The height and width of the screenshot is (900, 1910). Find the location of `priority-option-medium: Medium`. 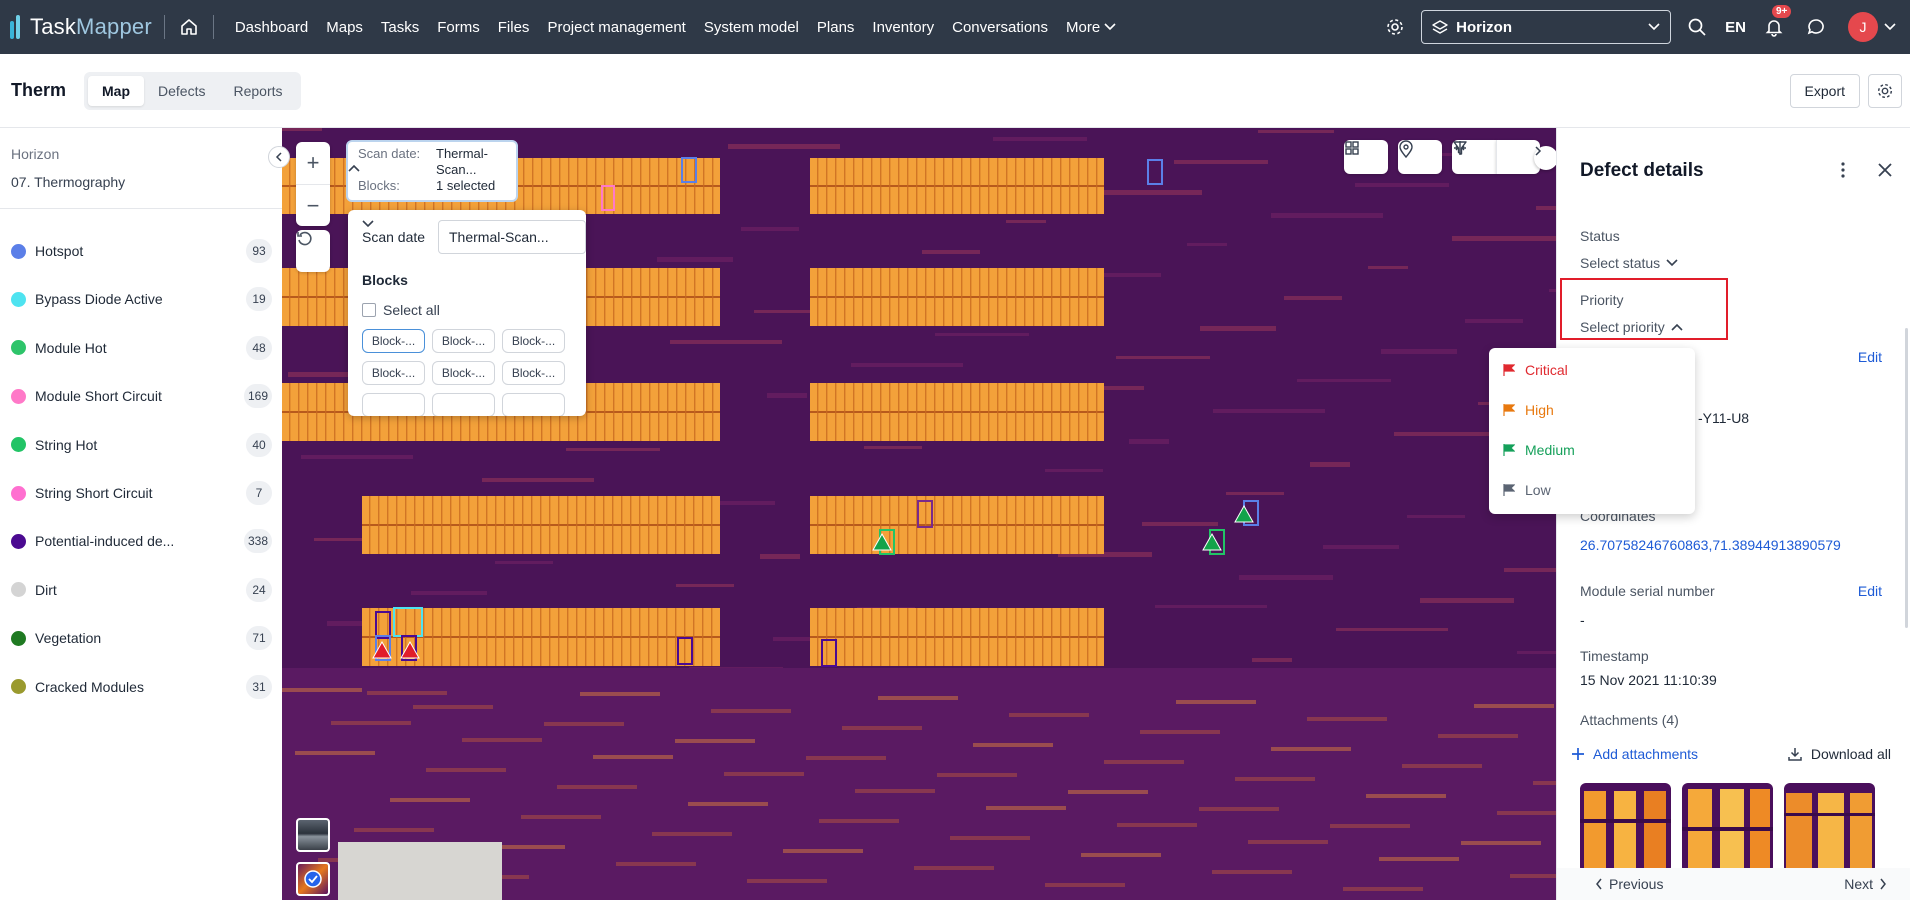

priority-option-medium: Medium is located at coordinates (1539, 450).